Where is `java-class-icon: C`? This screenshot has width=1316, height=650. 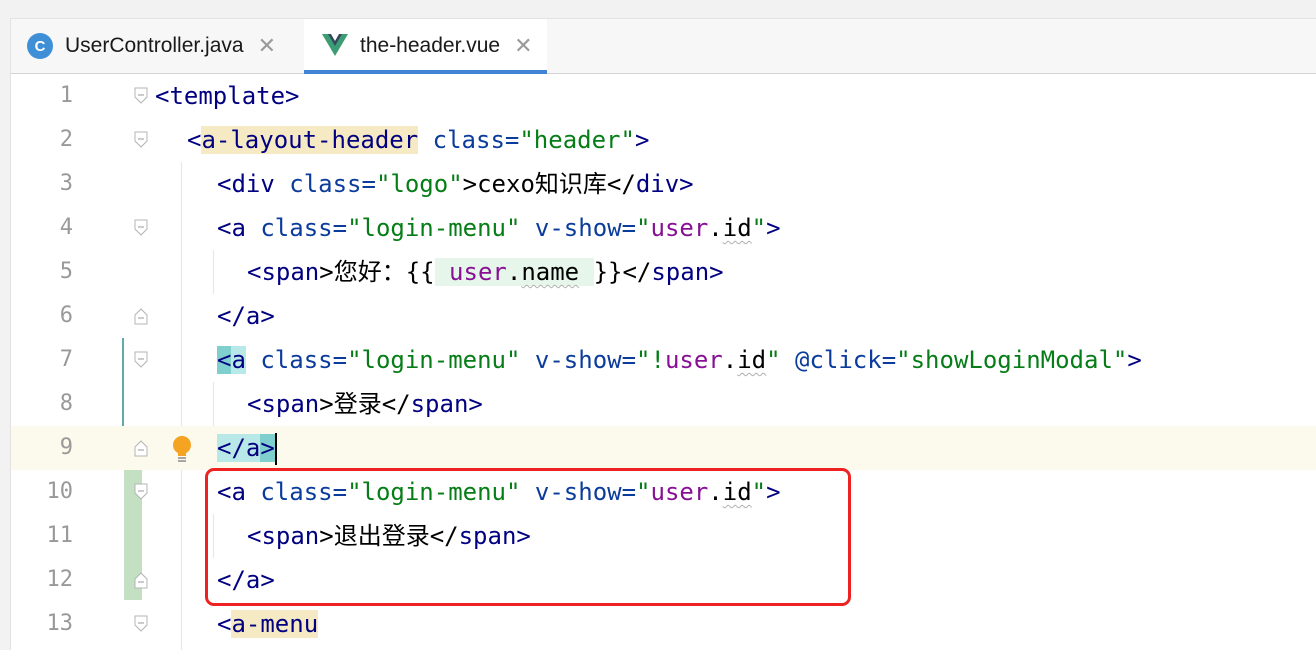
java-class-icon: C is located at coordinates (40, 46).